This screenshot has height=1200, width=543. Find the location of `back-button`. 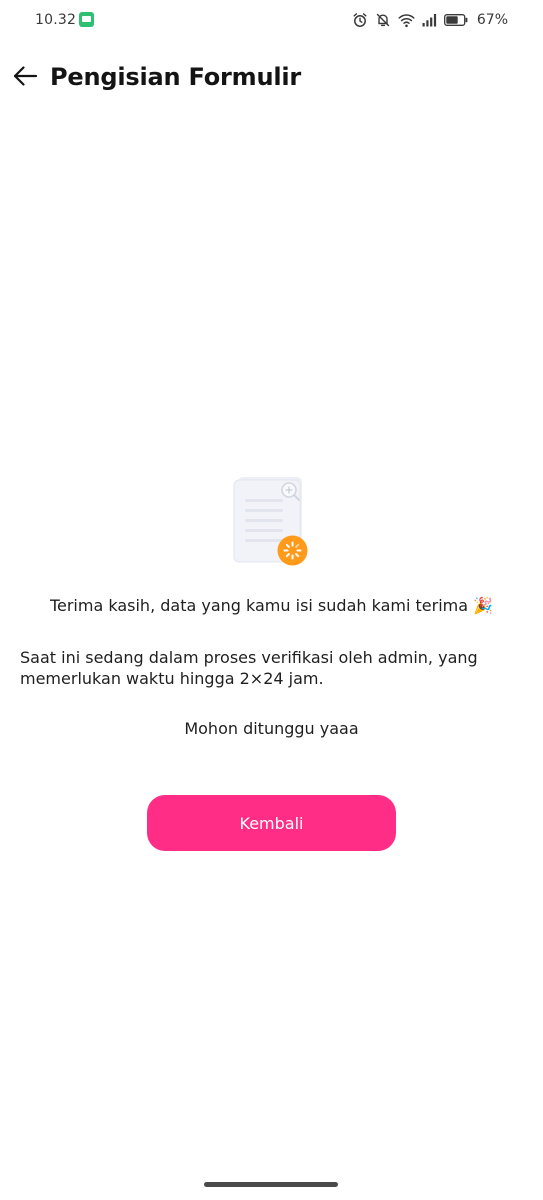

back-button is located at coordinates (25, 78).